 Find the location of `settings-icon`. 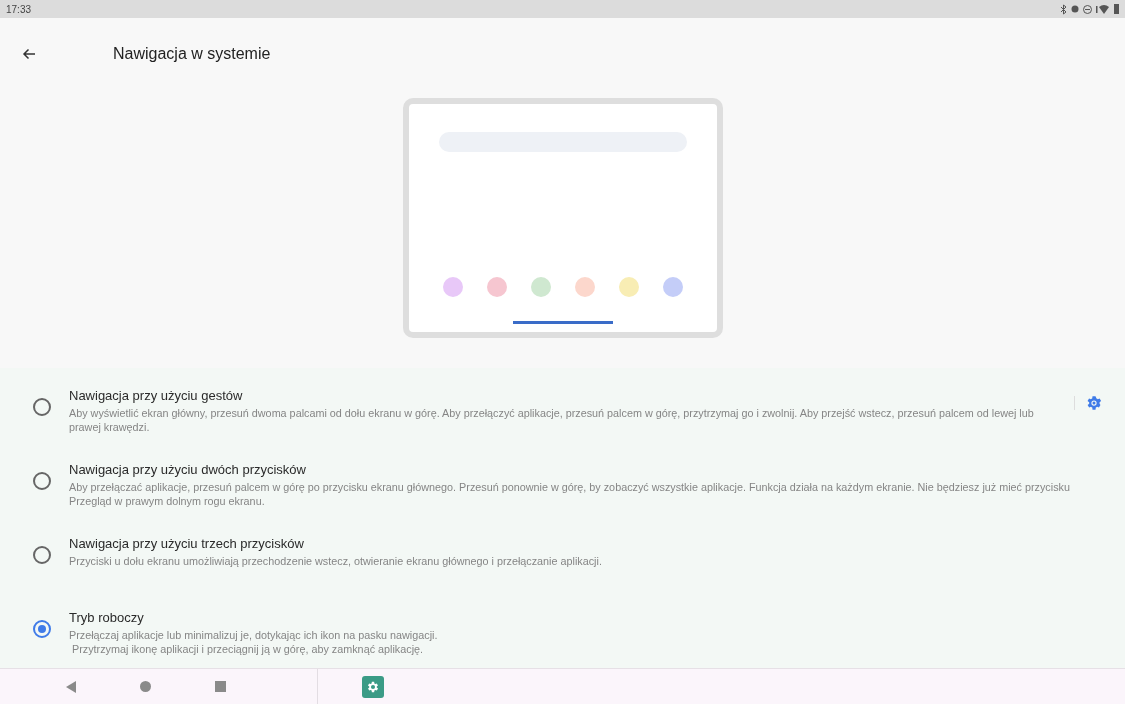

settings-icon is located at coordinates (1094, 403).